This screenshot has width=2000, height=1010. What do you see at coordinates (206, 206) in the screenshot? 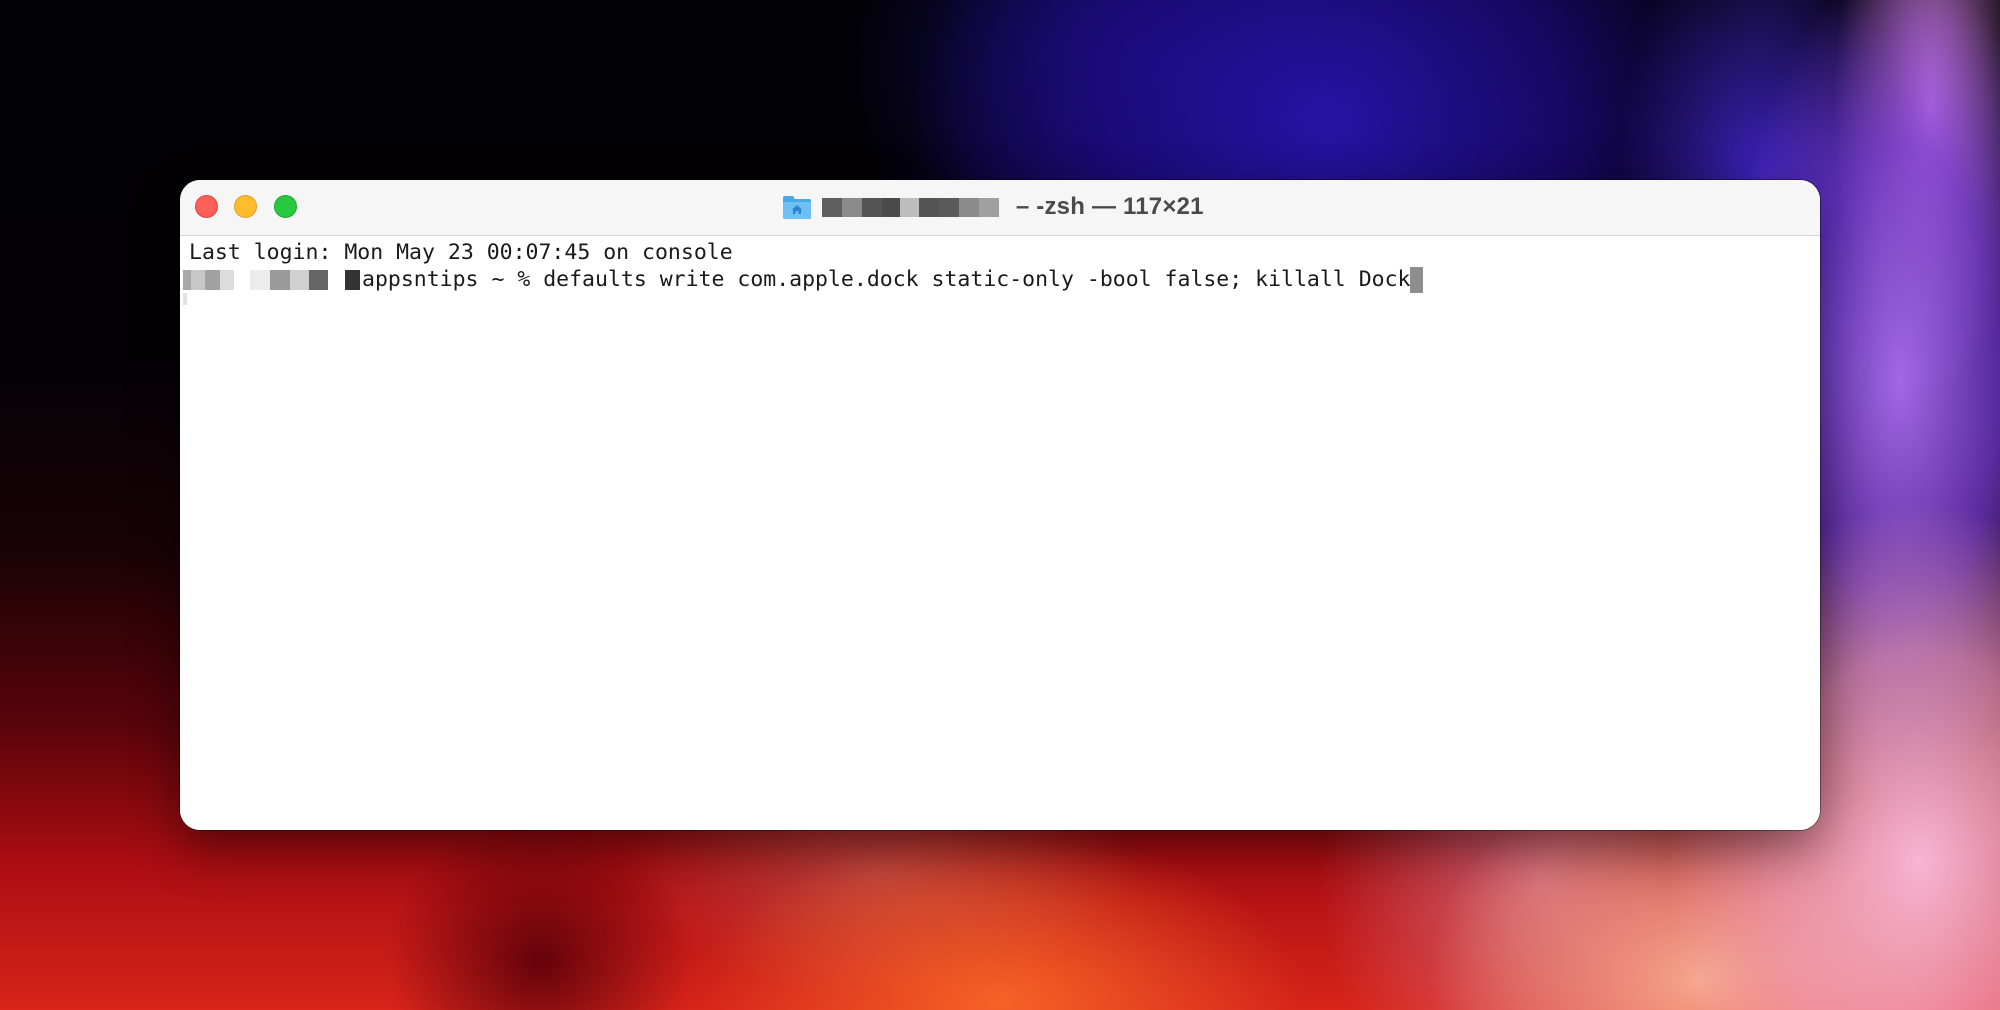
I see `close-button` at bounding box center [206, 206].